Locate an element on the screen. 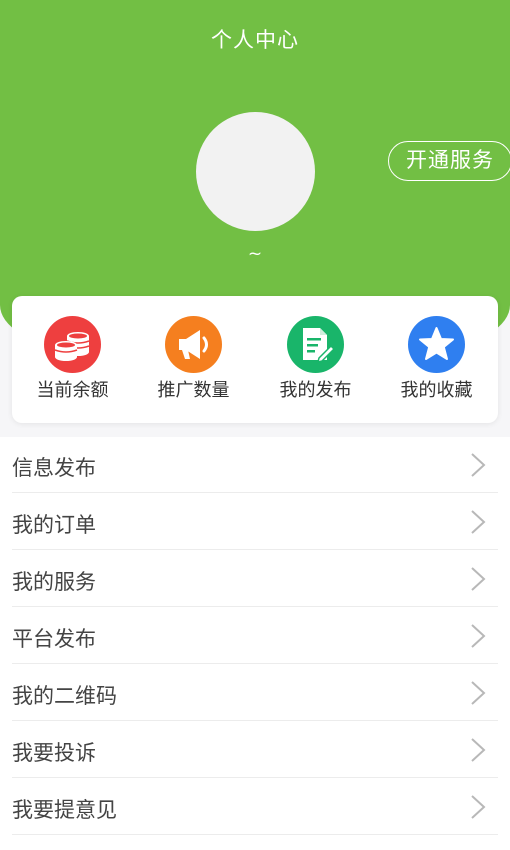 The width and height of the screenshot is (510, 850). menu-item-label: 平台发布 is located at coordinates (54, 639).